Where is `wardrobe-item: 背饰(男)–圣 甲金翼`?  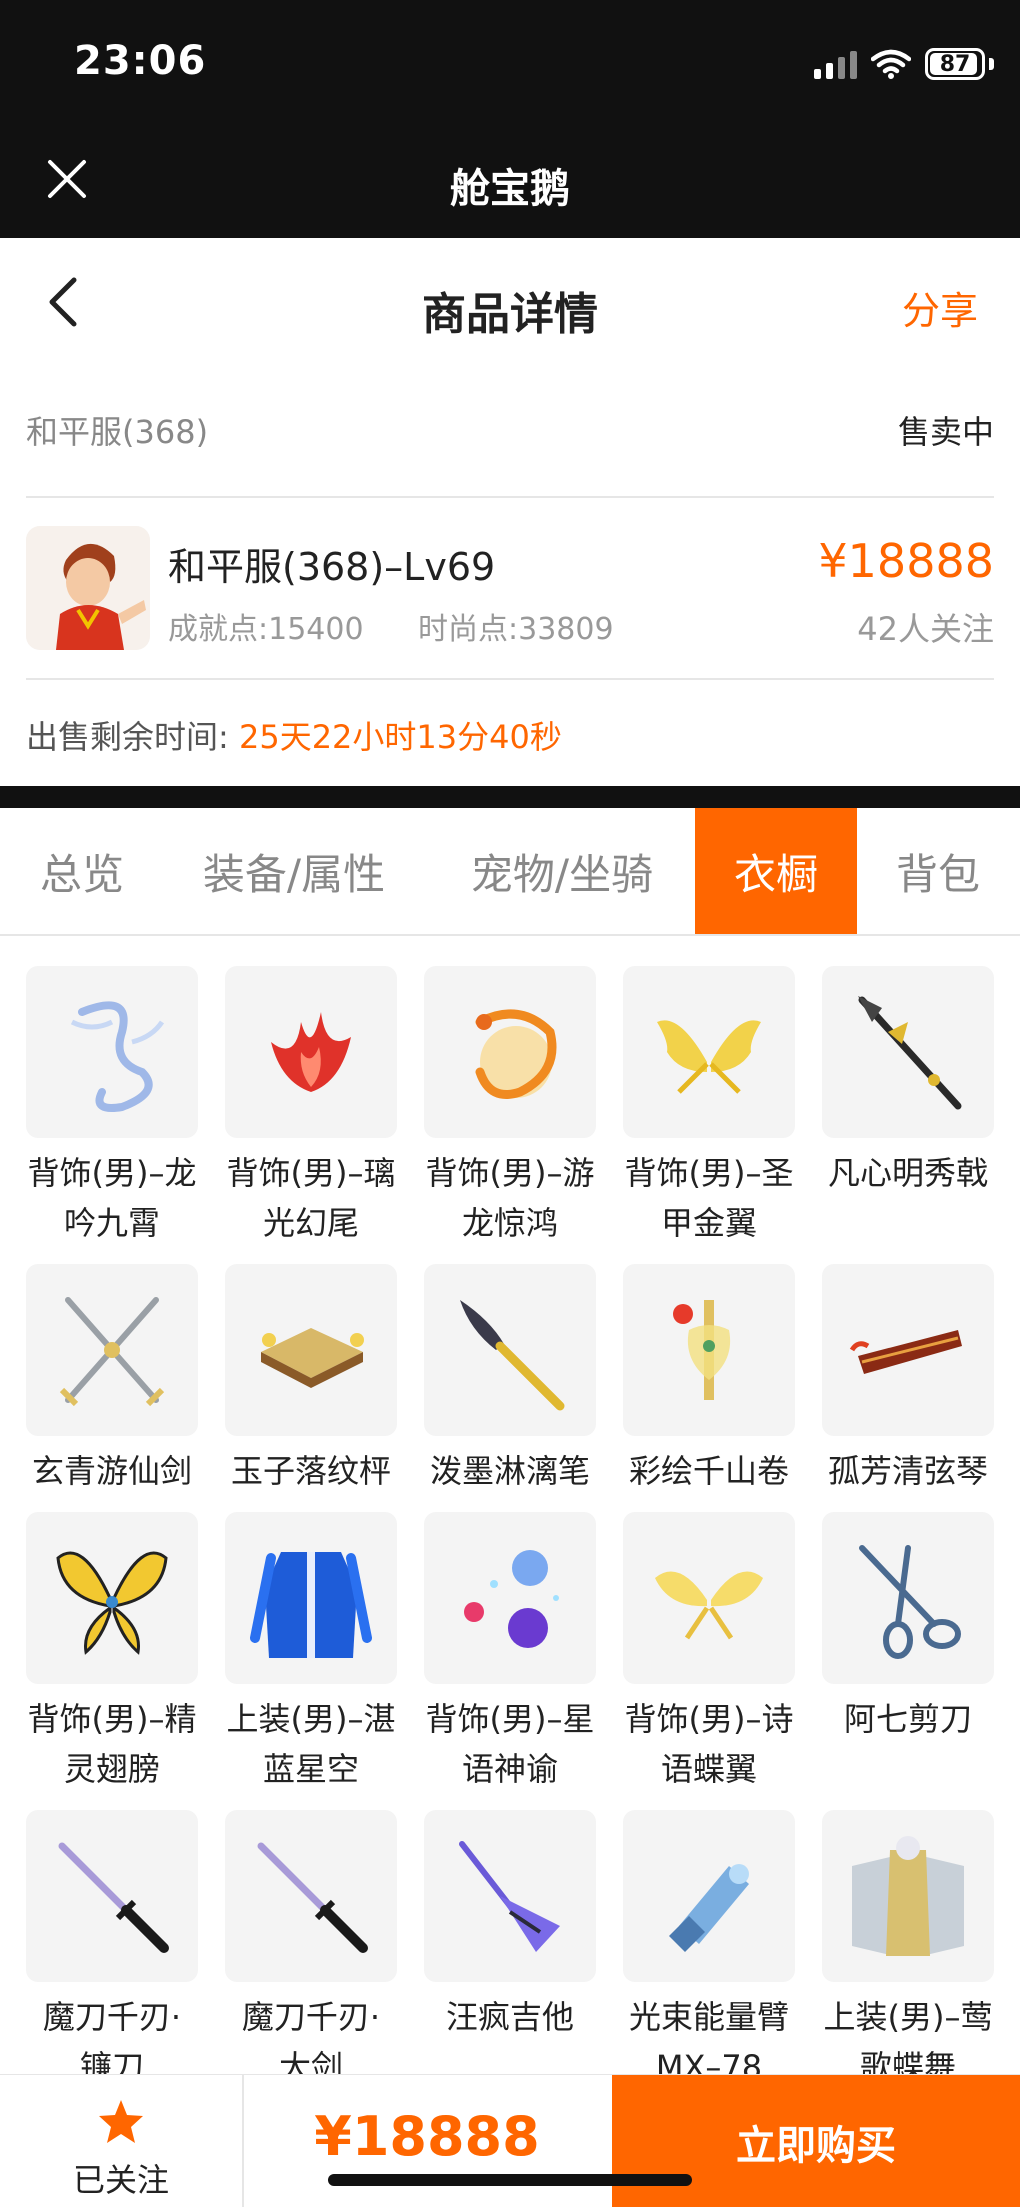
wardrobe-item: 背饰(男)–圣 甲金翼 is located at coordinates (709, 1107).